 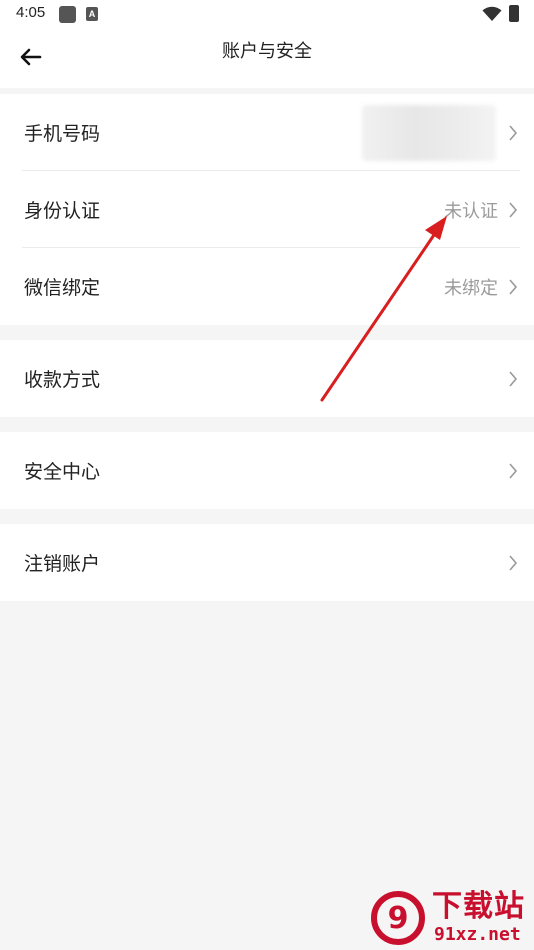 What do you see at coordinates (492, 13) in the screenshot?
I see `wifi-icon` at bounding box center [492, 13].